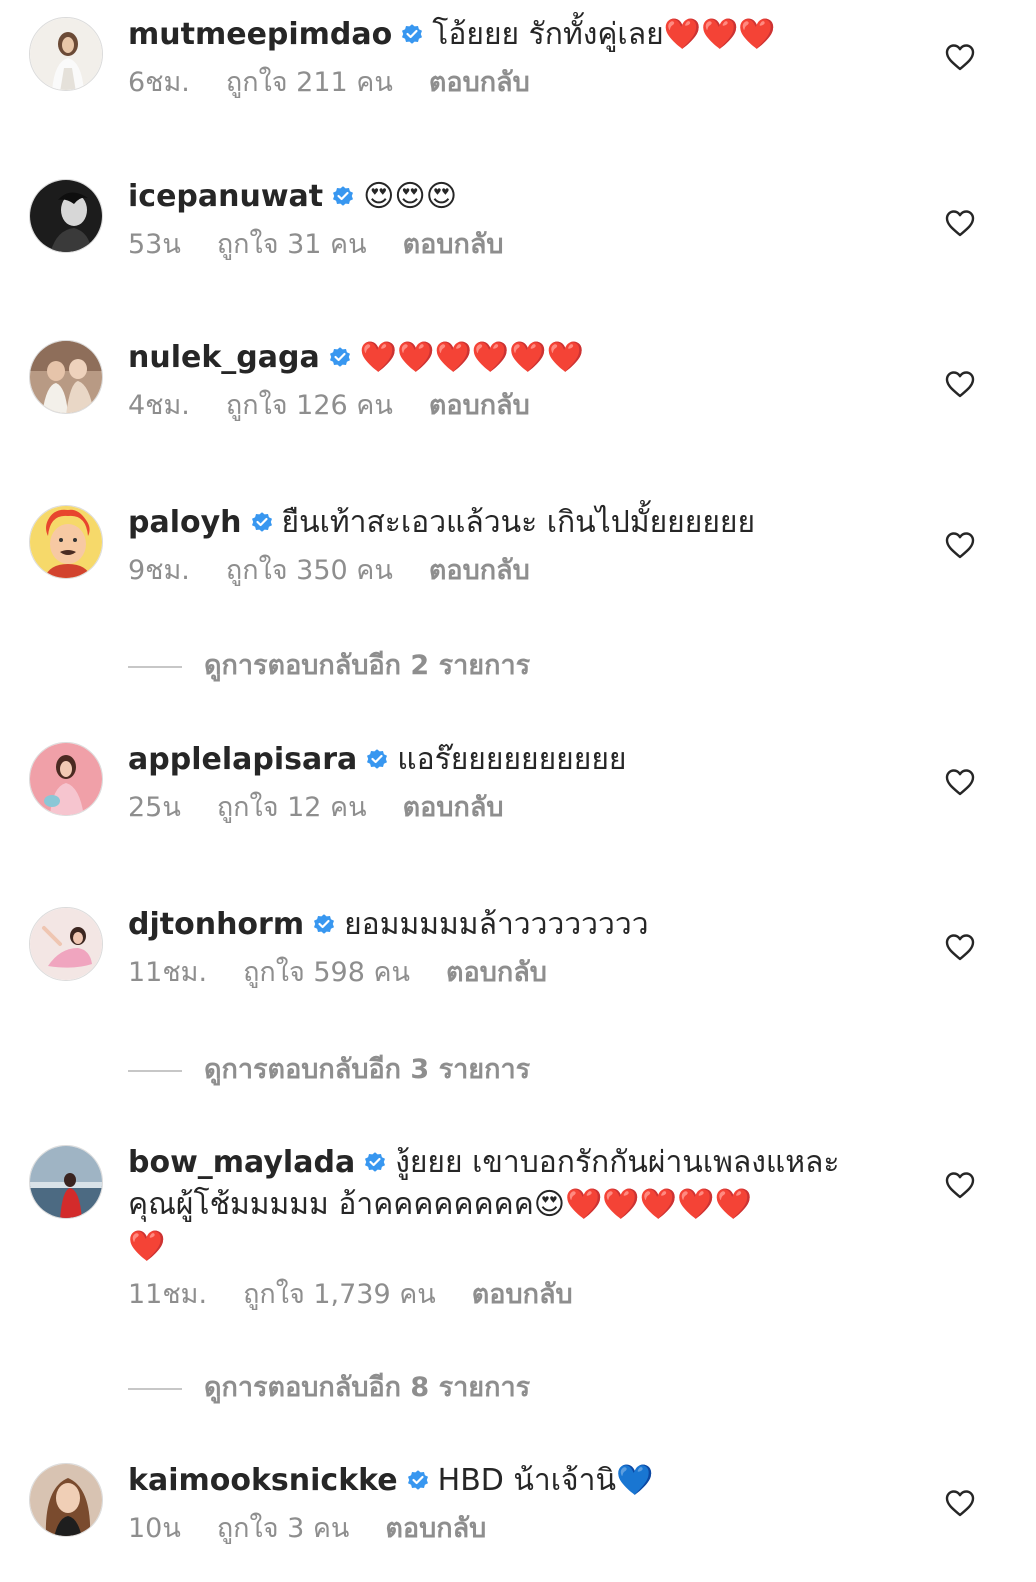 The height and width of the screenshot is (1582, 1036). Describe the element at coordinates (309, 570) in the screenshot. I see `like-count: ถูกใจ 350 คน` at that location.